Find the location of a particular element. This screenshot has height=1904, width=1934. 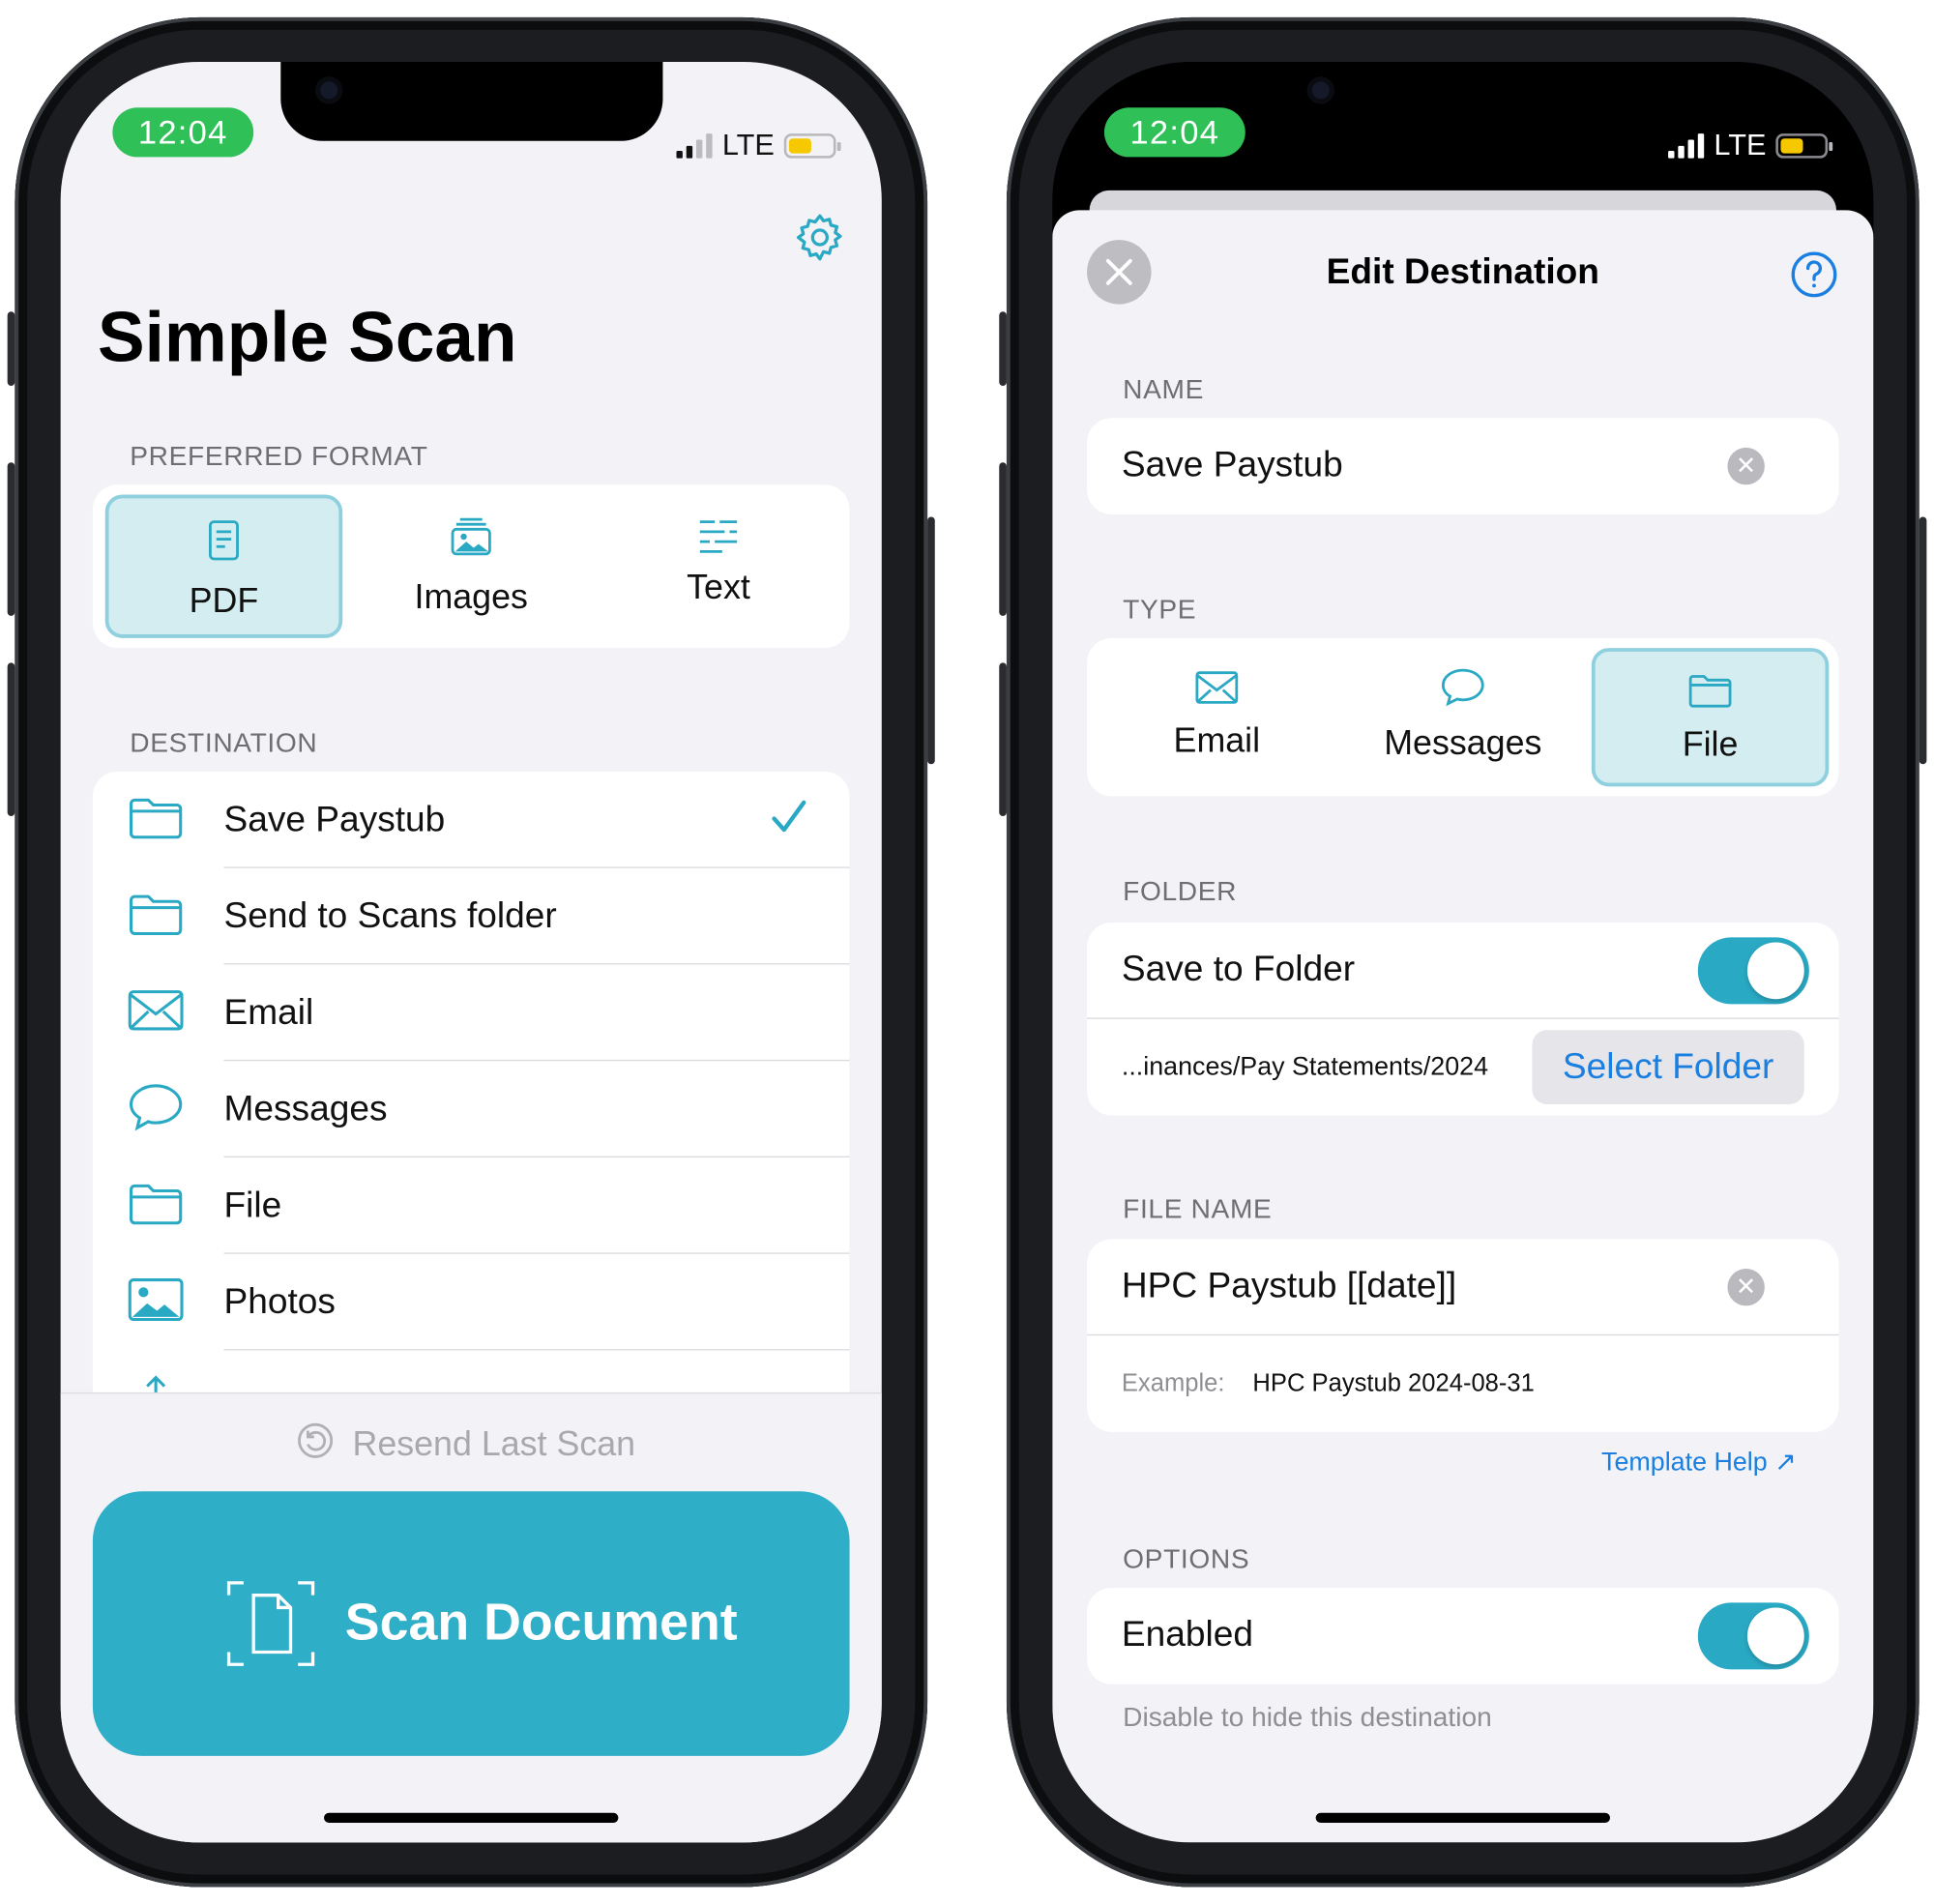

select-folder-button: Select Folder is located at coordinates (1668, 1067).